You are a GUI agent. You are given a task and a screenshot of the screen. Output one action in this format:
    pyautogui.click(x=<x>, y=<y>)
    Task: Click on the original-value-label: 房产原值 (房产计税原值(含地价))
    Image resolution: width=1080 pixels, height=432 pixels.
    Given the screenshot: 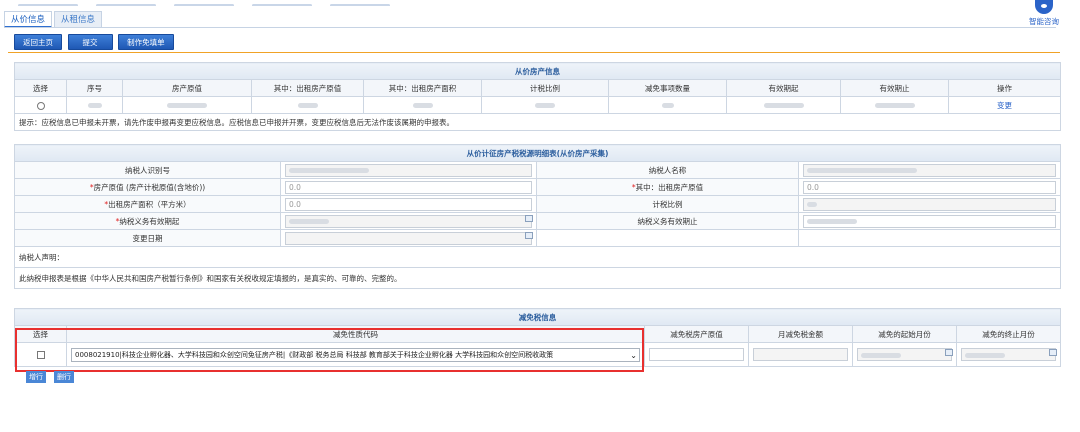 What is the action you would take?
    pyautogui.click(x=149, y=187)
    